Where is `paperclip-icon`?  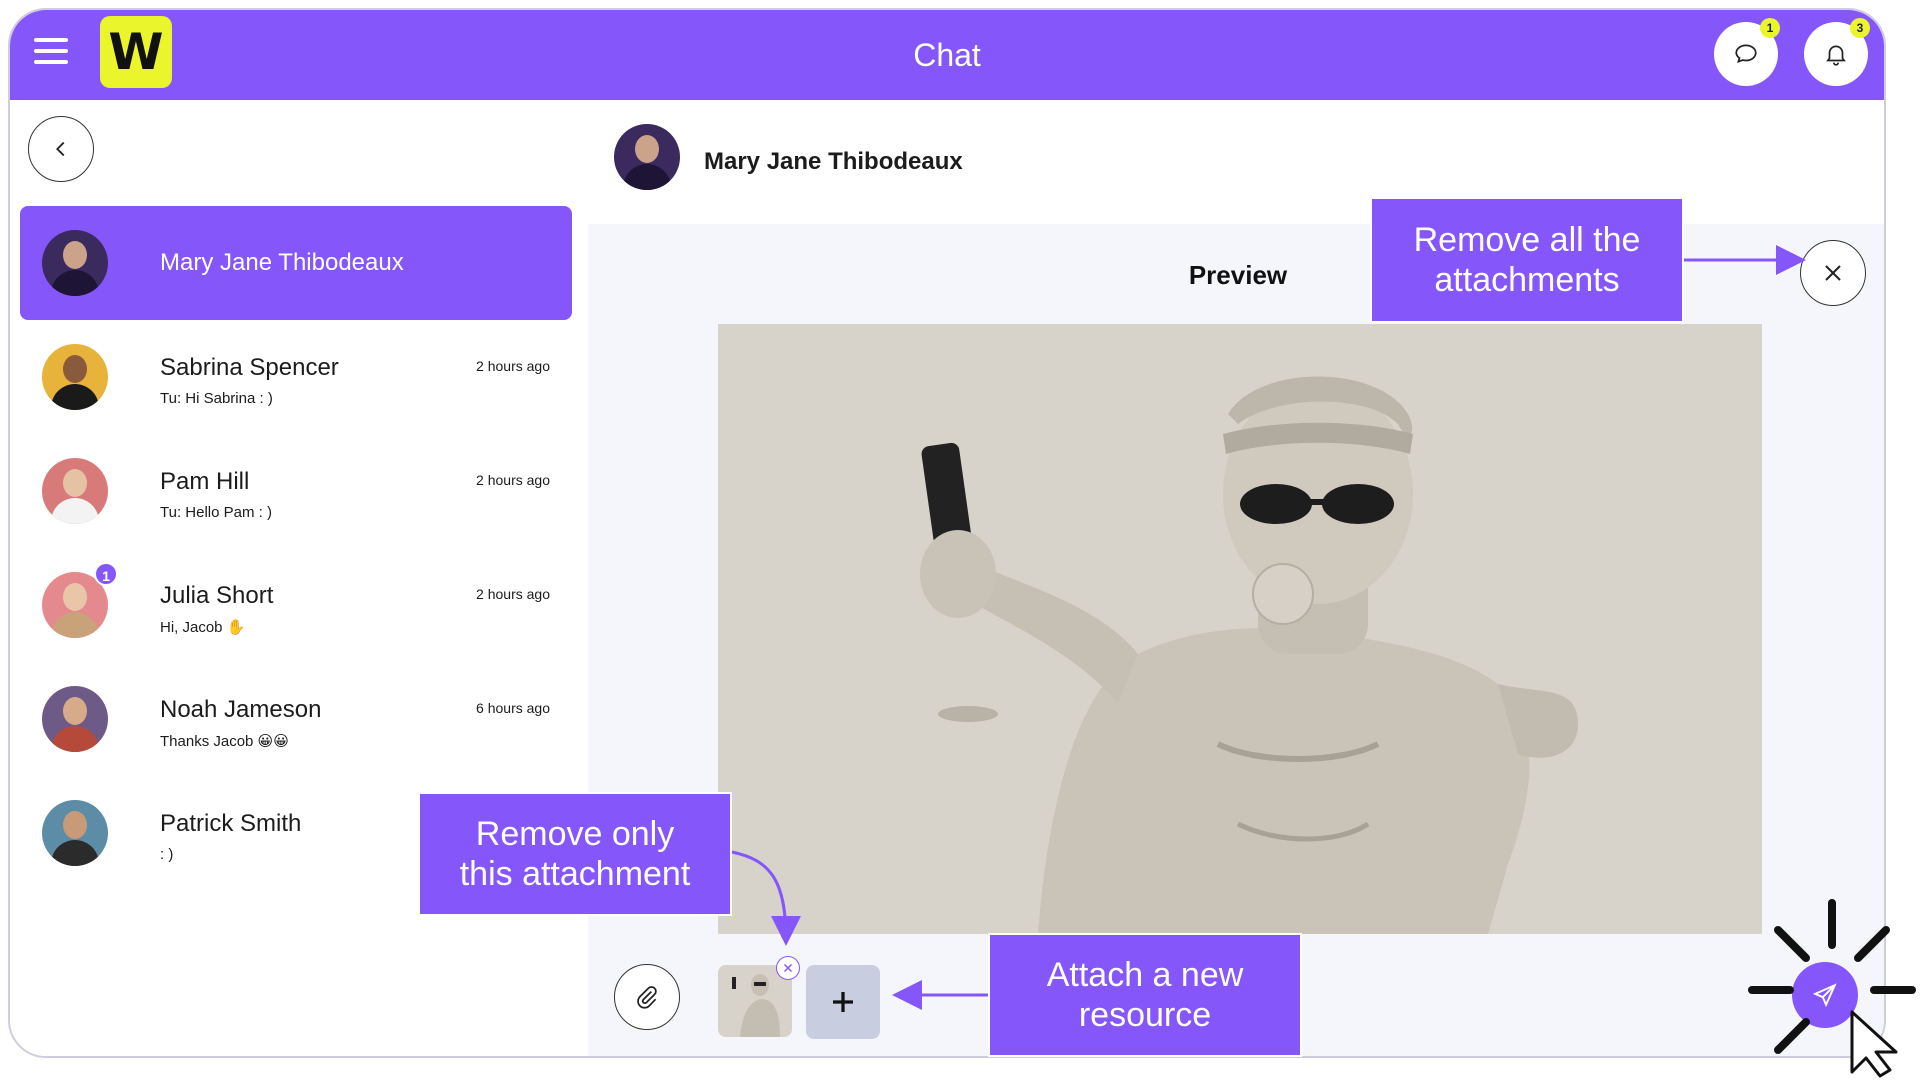
paperclip-icon is located at coordinates (647, 997).